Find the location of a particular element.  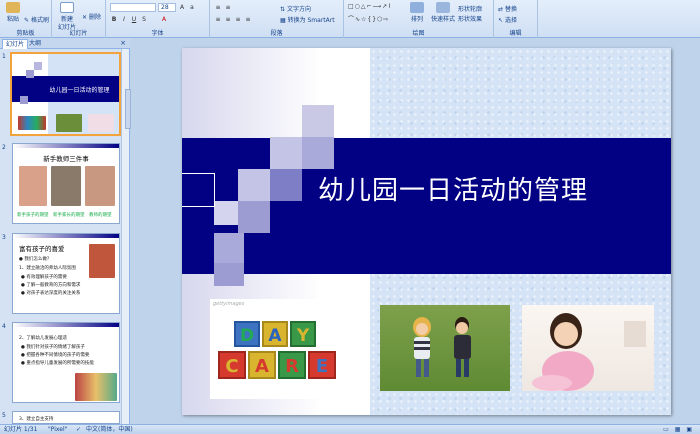

getty-watermark: gettyimages is located at coordinates (229, 304).